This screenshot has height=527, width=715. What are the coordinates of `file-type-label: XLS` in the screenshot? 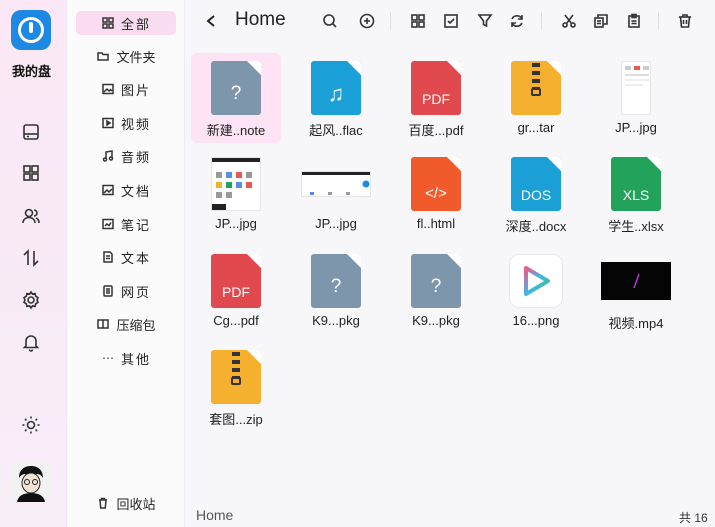 It's located at (636, 195).